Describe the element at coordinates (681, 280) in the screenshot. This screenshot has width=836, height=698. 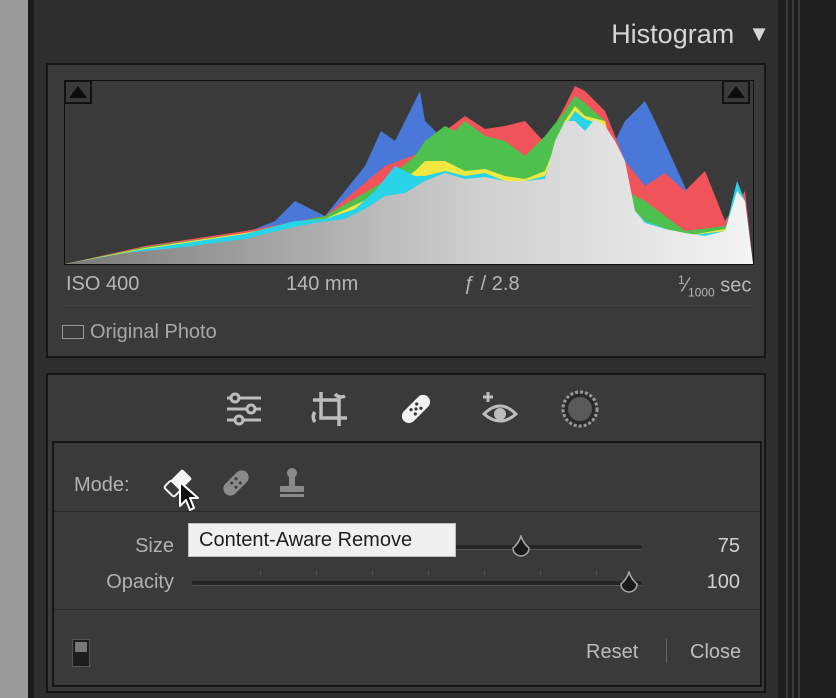
I see `shutter-numerator: 1` at that location.